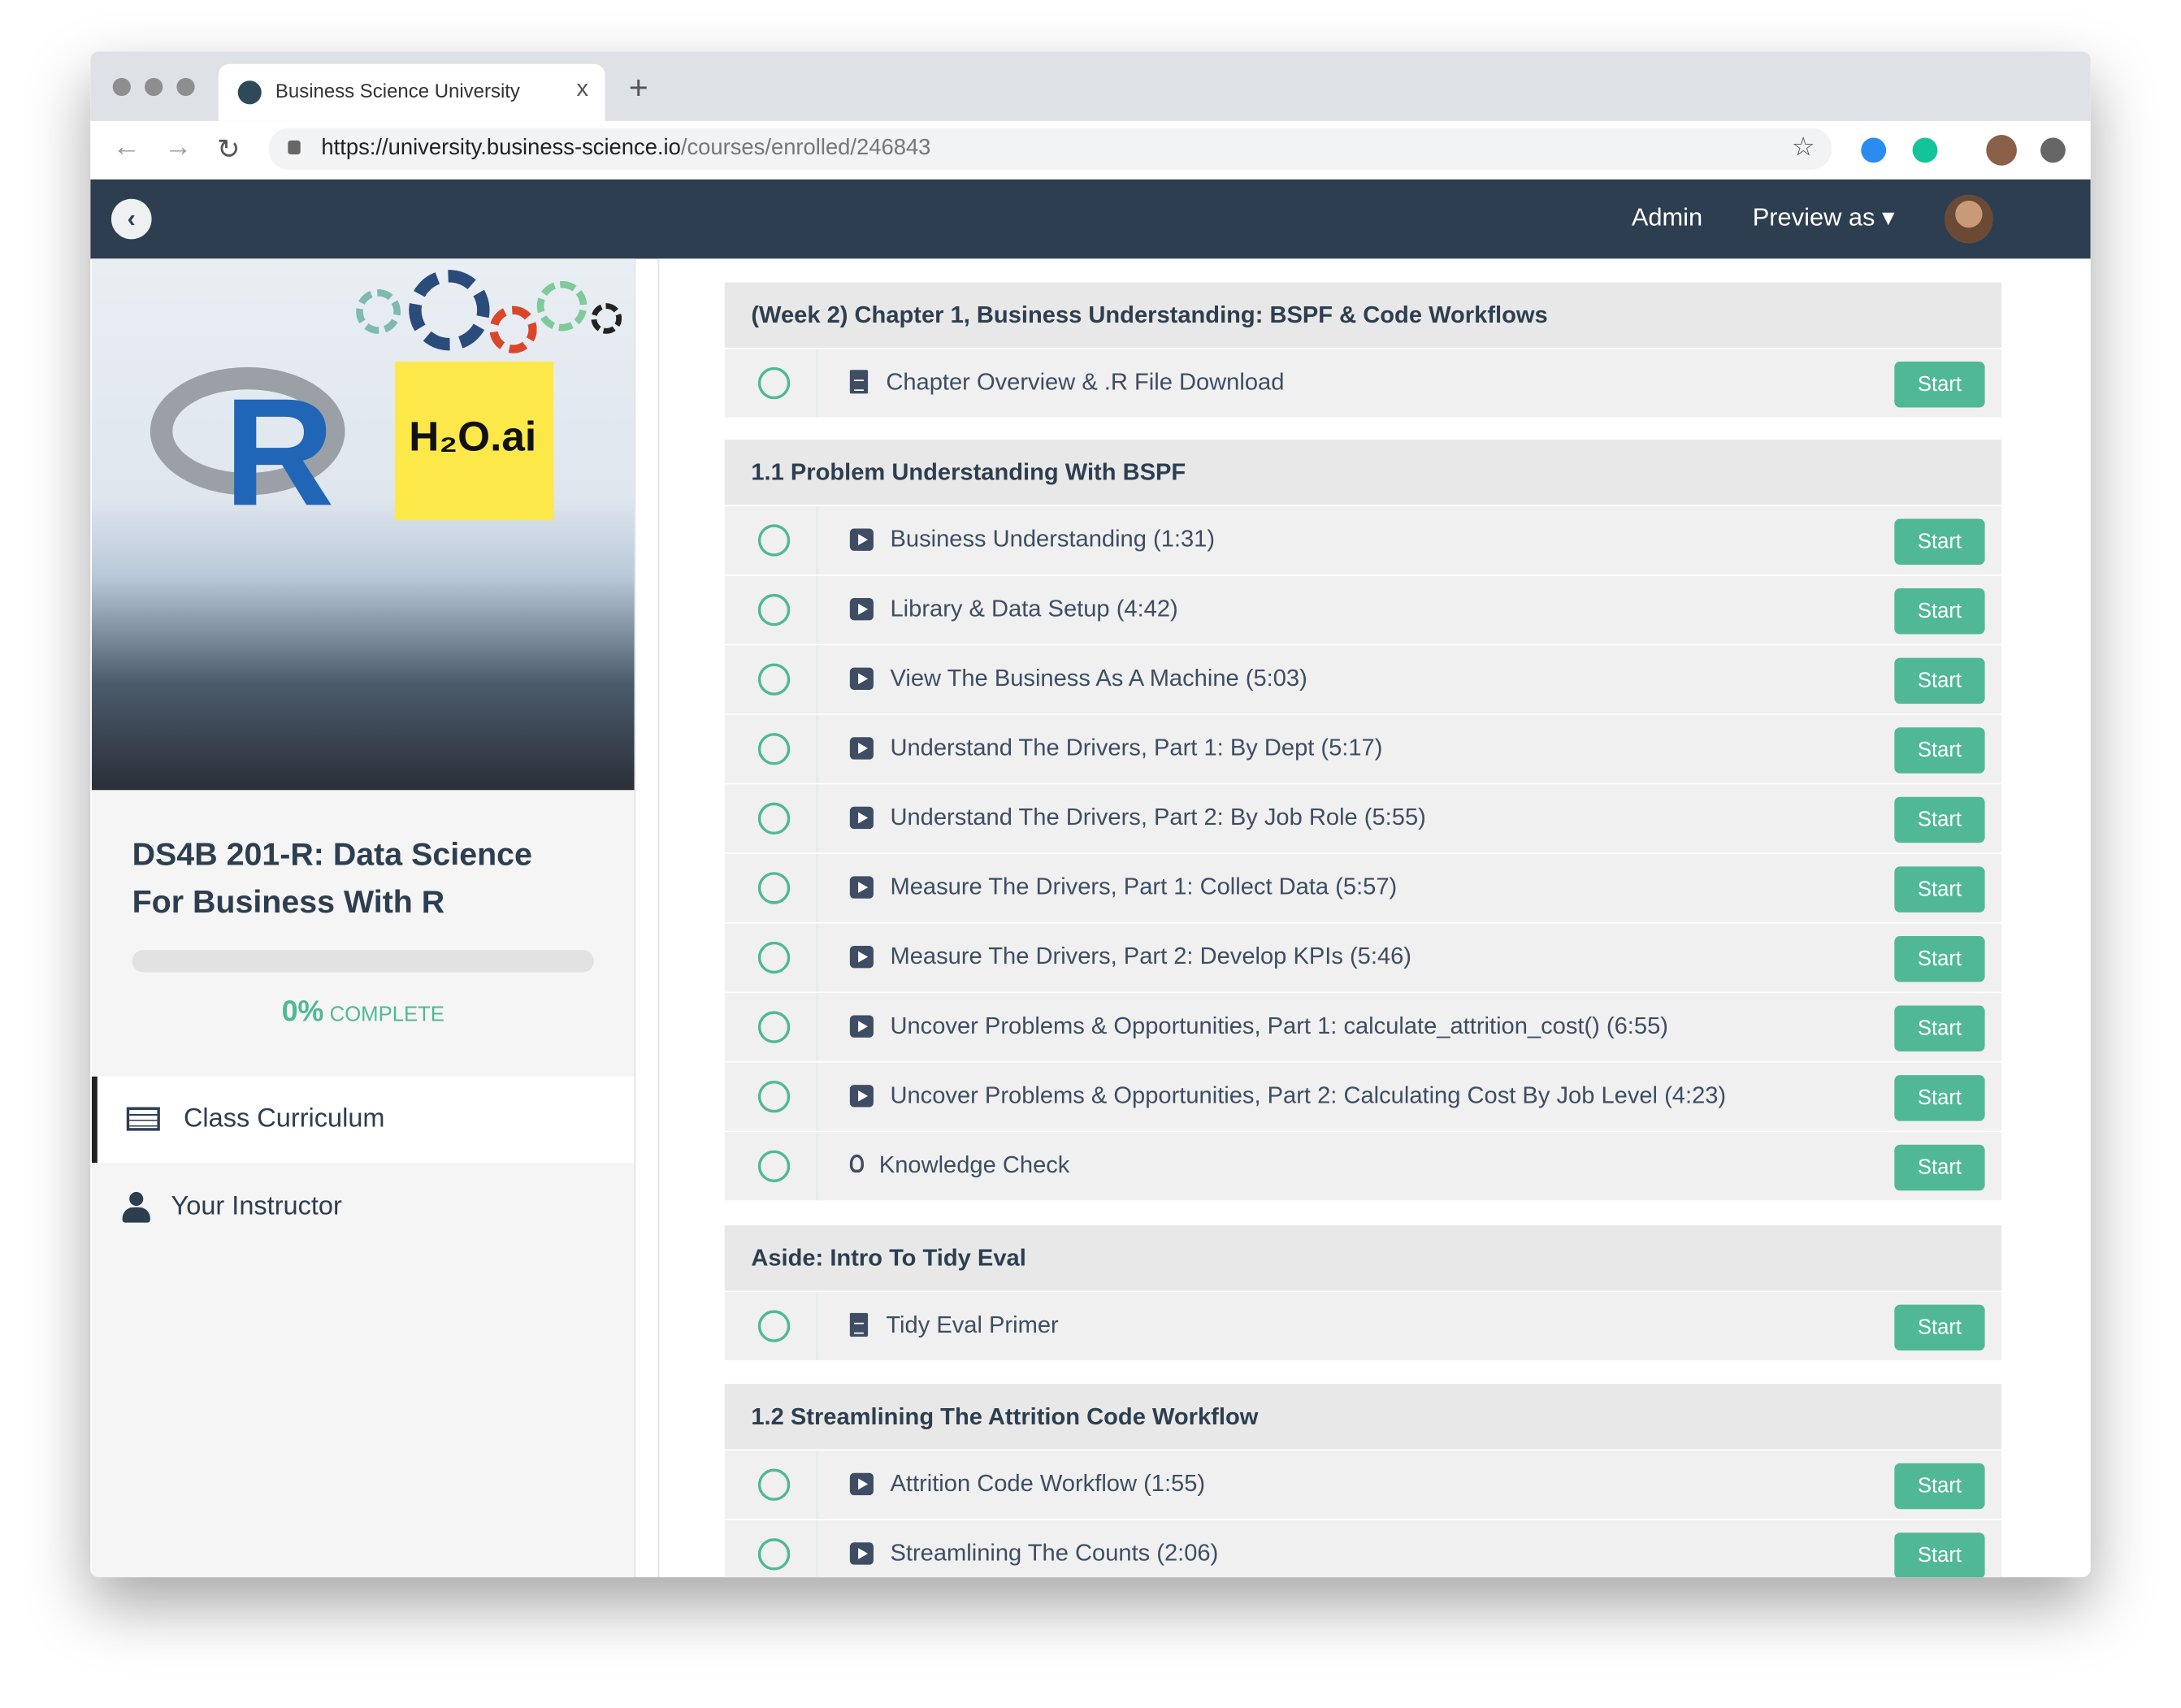  Describe the element at coordinates (501, 148) in the screenshot. I see `url-host: https://university.business-science.io` at that location.